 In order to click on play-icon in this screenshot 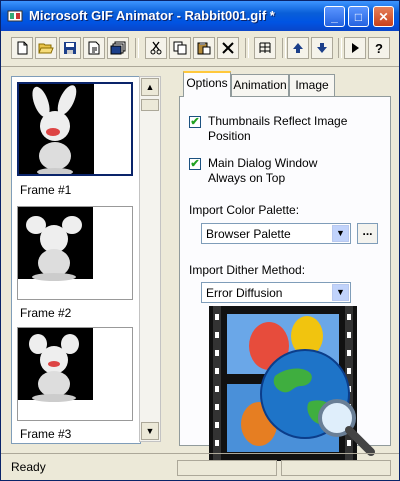, I will do `click(355, 48)`.